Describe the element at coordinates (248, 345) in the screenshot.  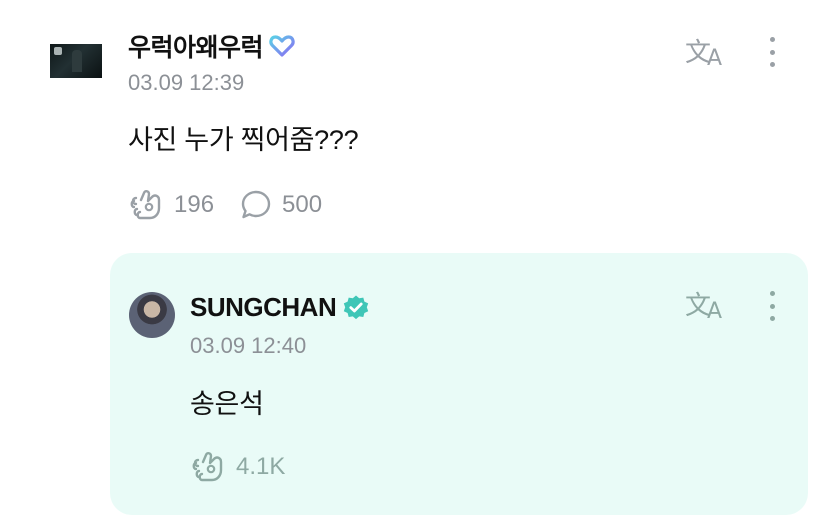
I see `reply-timestamp: 03.09 12:40` at that location.